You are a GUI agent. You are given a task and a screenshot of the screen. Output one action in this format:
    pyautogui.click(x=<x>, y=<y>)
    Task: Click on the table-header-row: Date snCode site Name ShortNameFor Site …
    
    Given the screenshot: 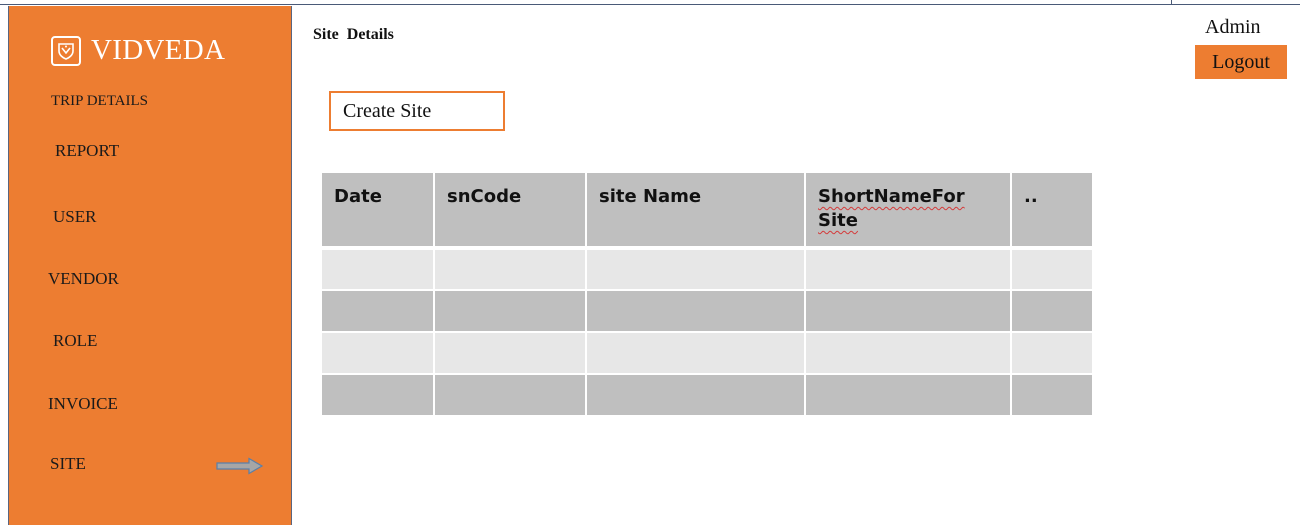 What is the action you would take?
    pyautogui.click(x=707, y=211)
    